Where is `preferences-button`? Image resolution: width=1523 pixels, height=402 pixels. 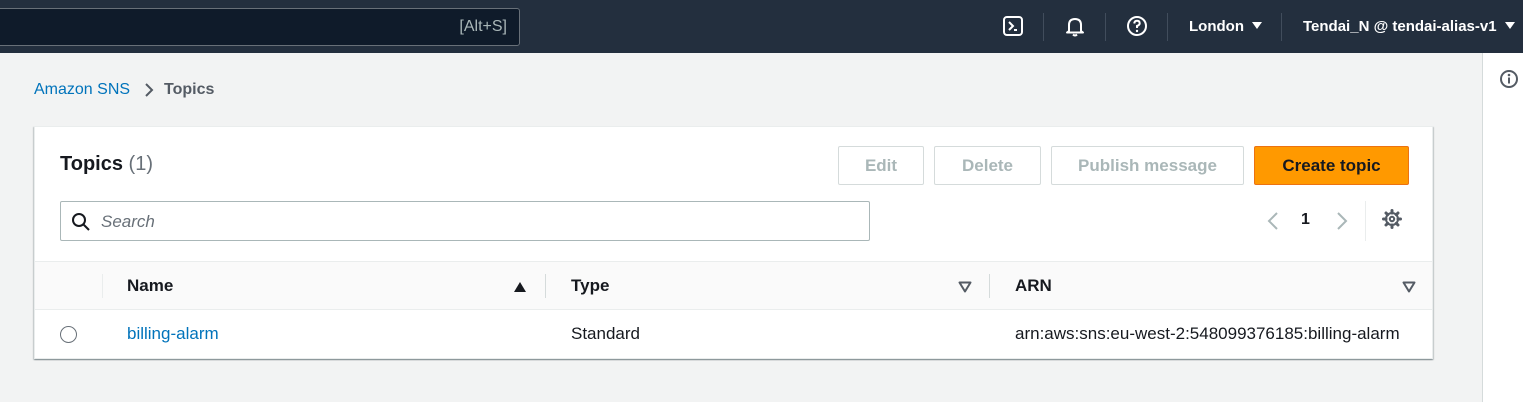 preferences-button is located at coordinates (1392, 221).